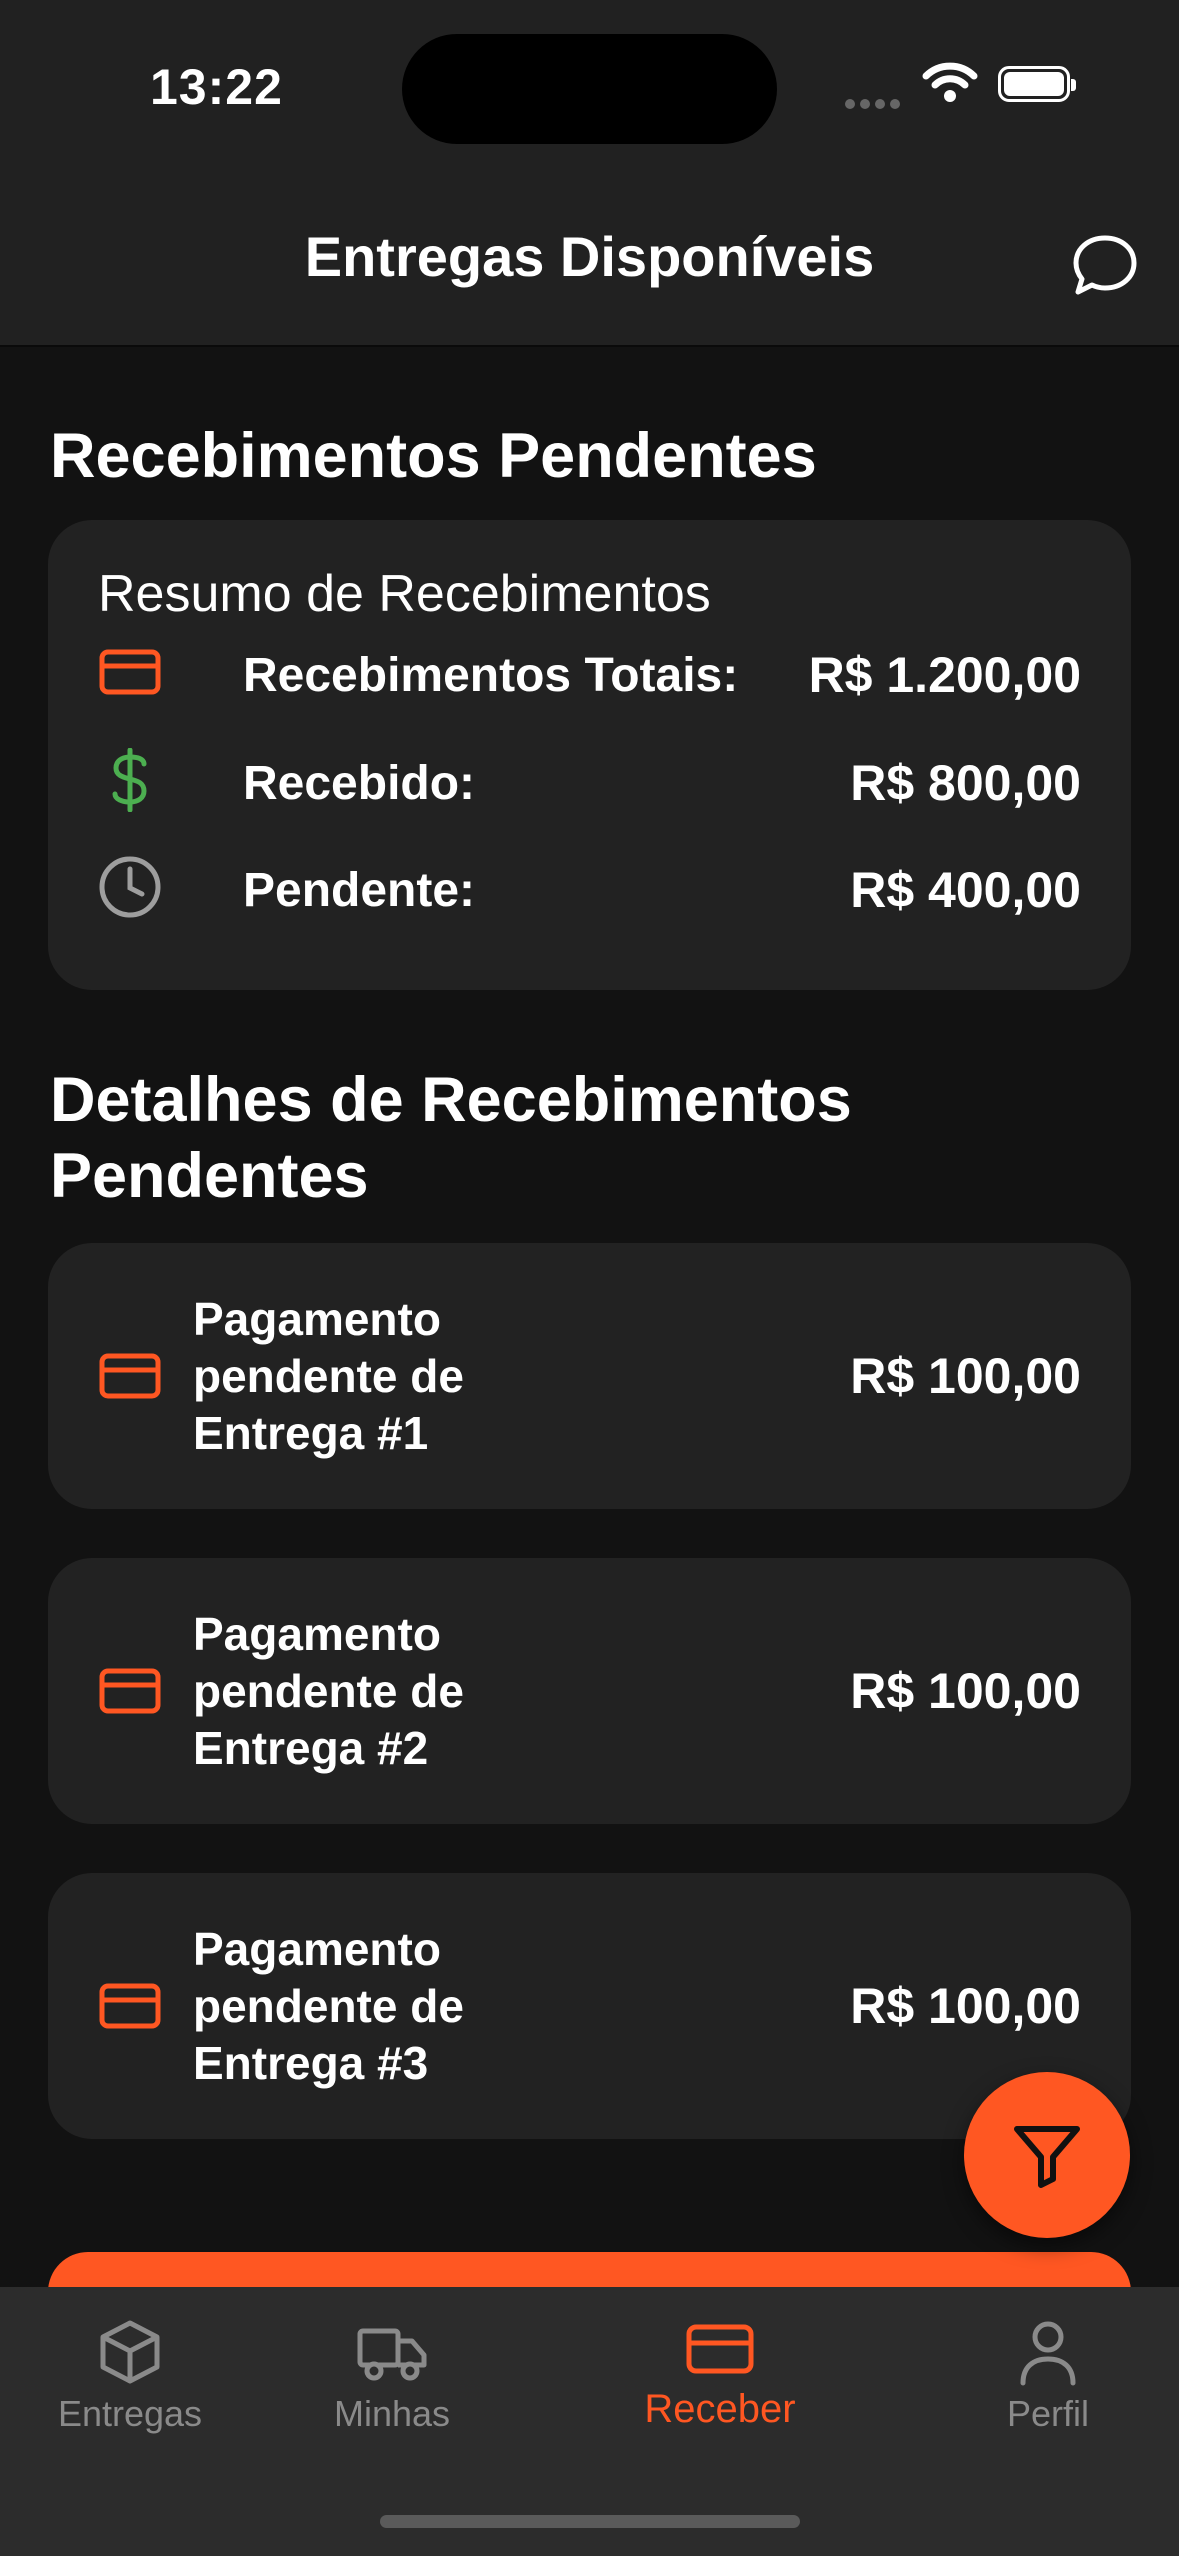 The width and height of the screenshot is (1179, 2556). Describe the element at coordinates (590, 2521) in the screenshot. I see `home-indicator` at that location.